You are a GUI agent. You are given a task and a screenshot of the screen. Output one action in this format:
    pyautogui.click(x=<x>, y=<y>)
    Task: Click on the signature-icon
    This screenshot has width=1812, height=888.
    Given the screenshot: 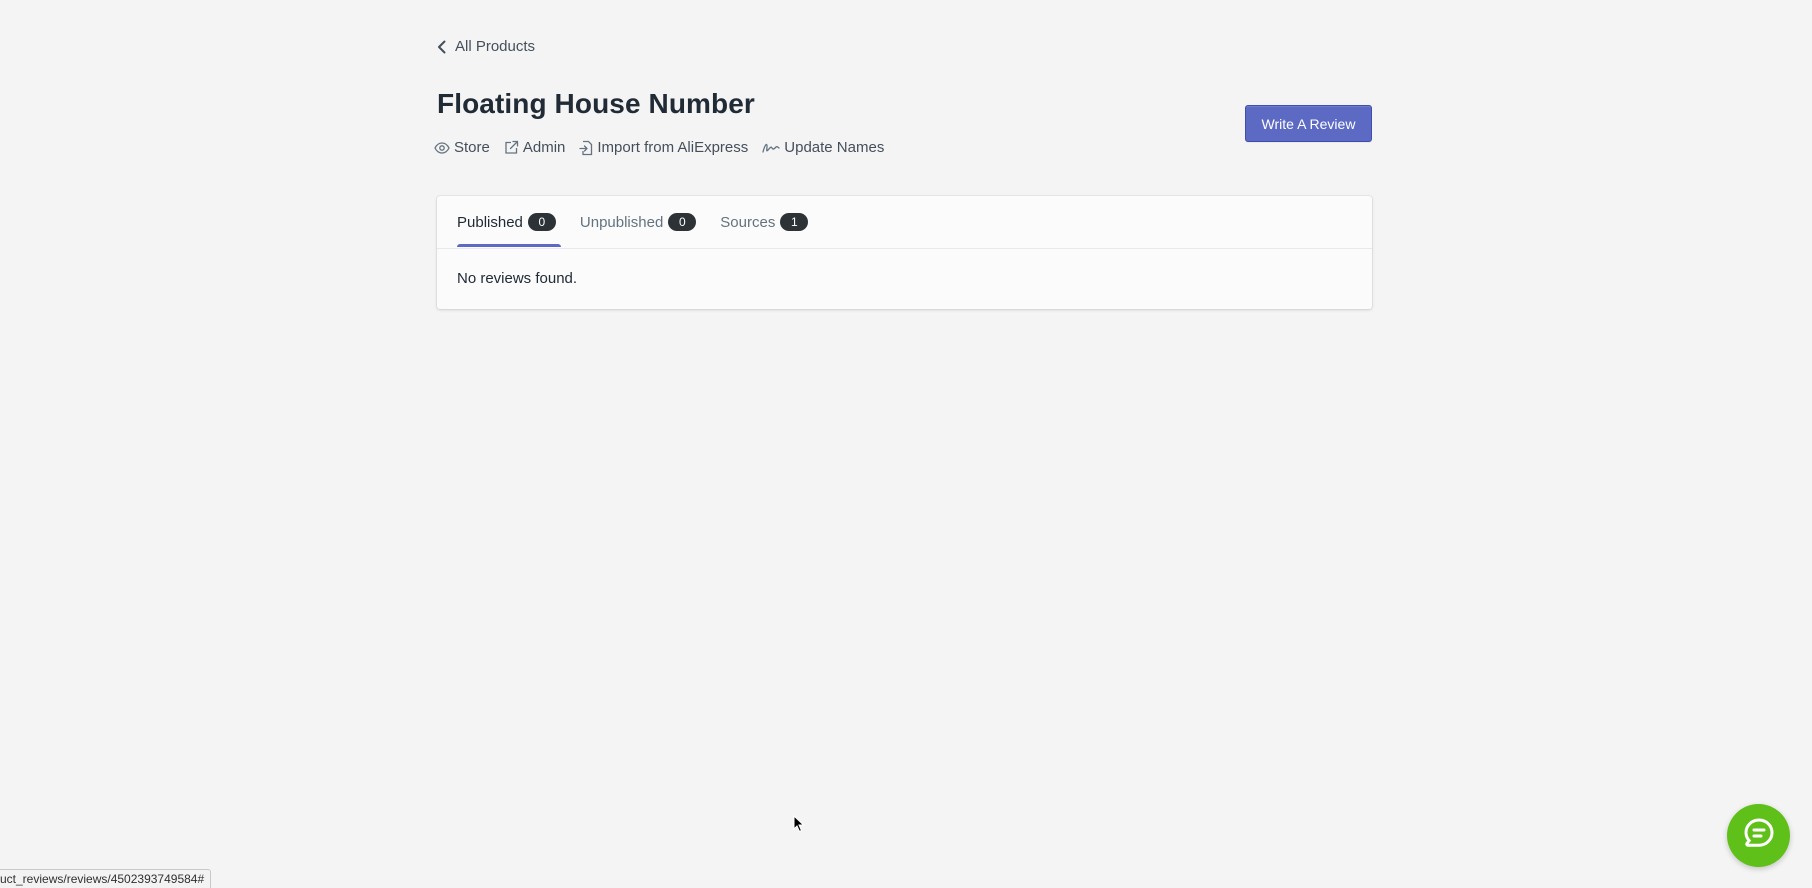 What is the action you would take?
    pyautogui.click(x=771, y=148)
    